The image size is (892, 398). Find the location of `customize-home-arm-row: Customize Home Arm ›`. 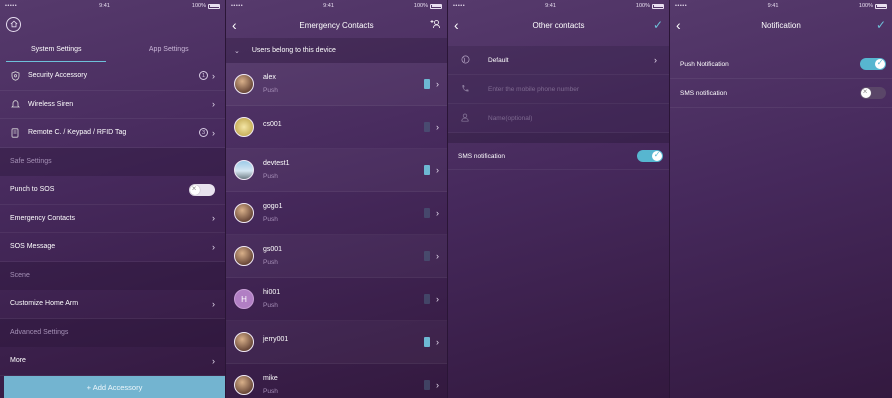

customize-home-arm-row: Customize Home Arm › is located at coordinates (112, 304).